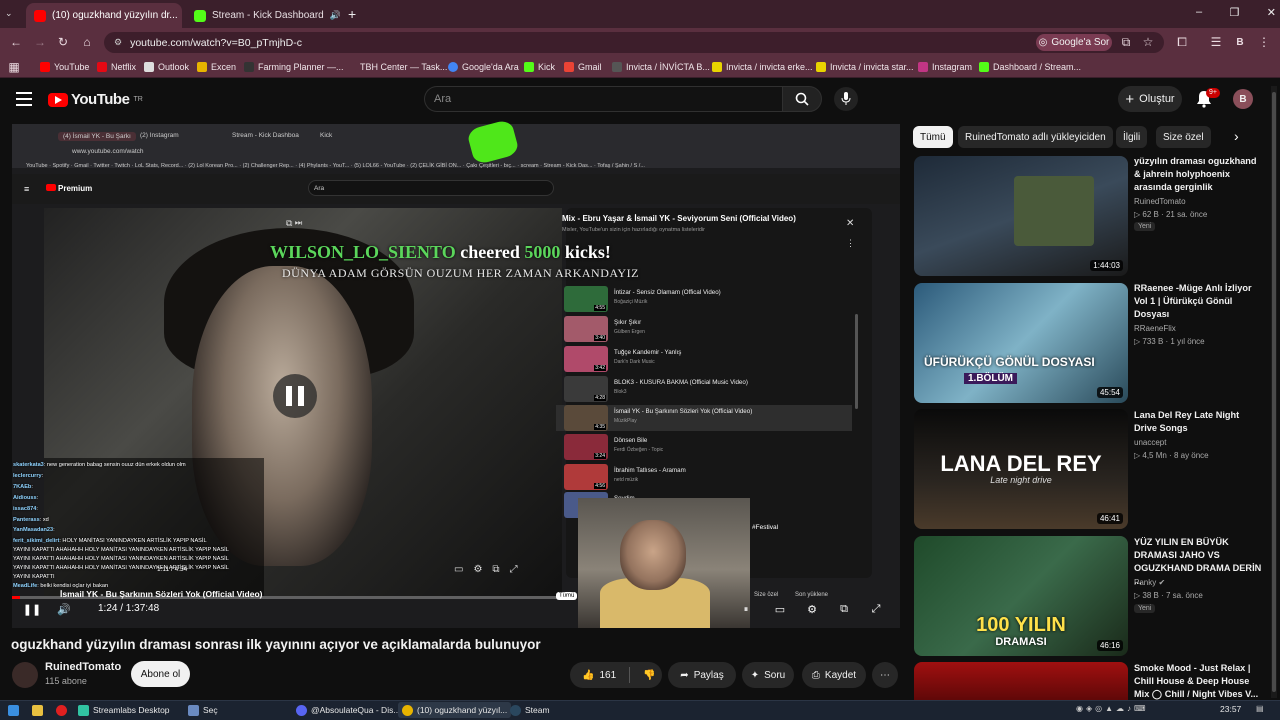 This screenshot has height=720, width=1280. I want to click on like-button: 👍 161, so click(599, 675).